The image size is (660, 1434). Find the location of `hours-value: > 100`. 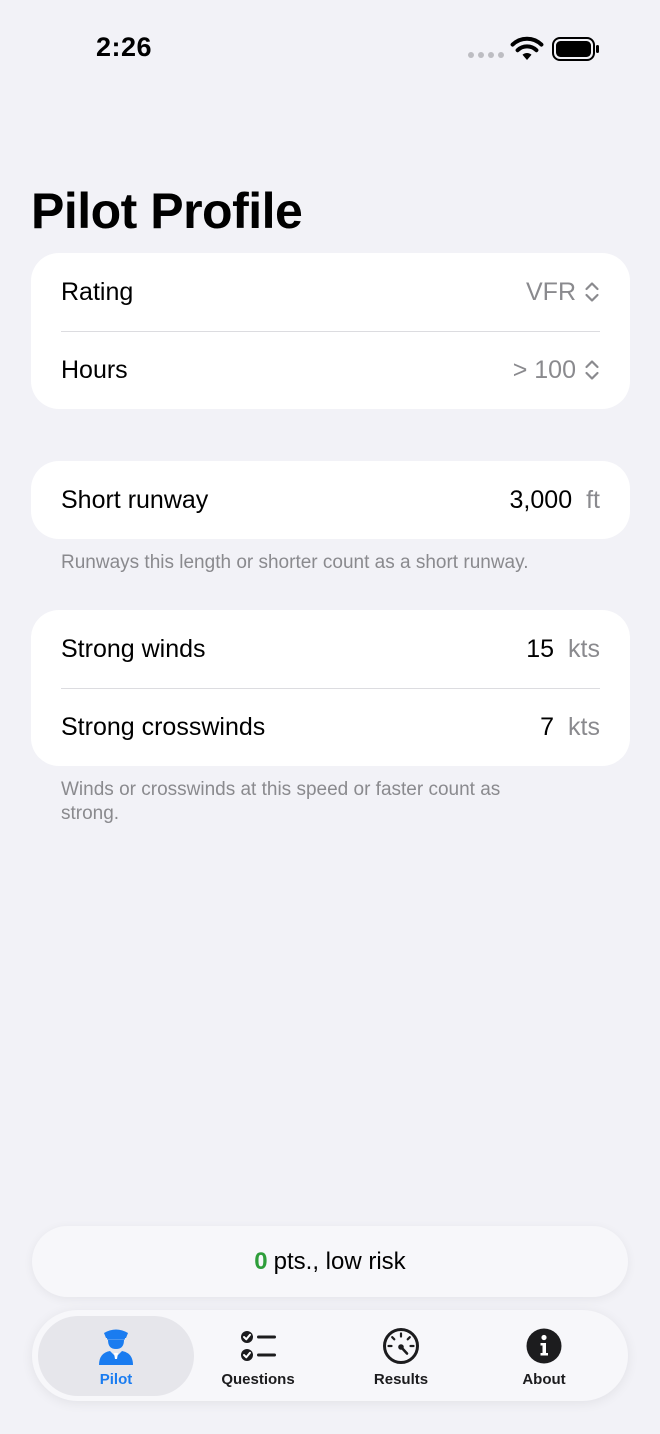

hours-value: > 100 is located at coordinates (544, 369).